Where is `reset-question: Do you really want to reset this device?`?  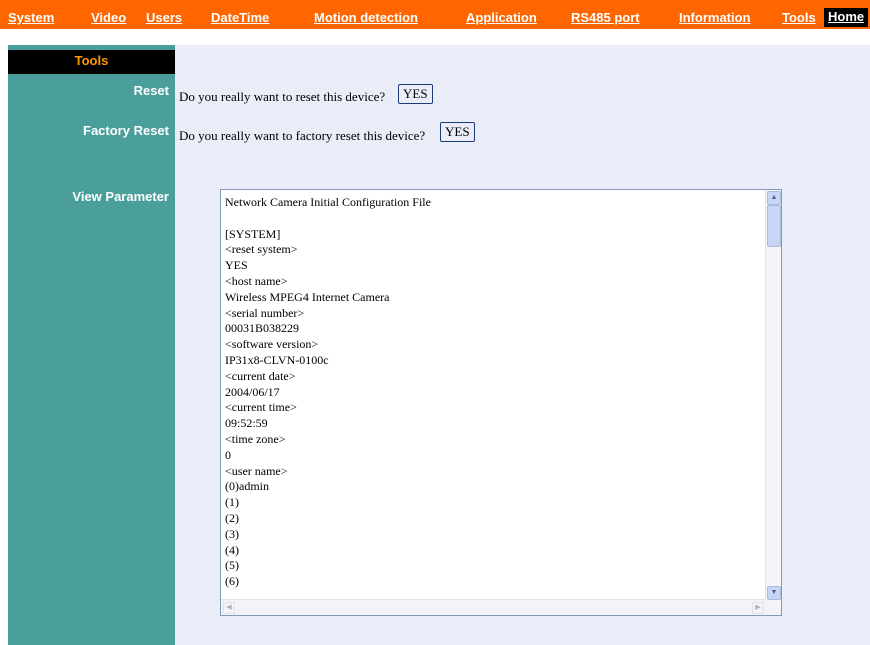
reset-question: Do you really want to reset this device? is located at coordinates (282, 96).